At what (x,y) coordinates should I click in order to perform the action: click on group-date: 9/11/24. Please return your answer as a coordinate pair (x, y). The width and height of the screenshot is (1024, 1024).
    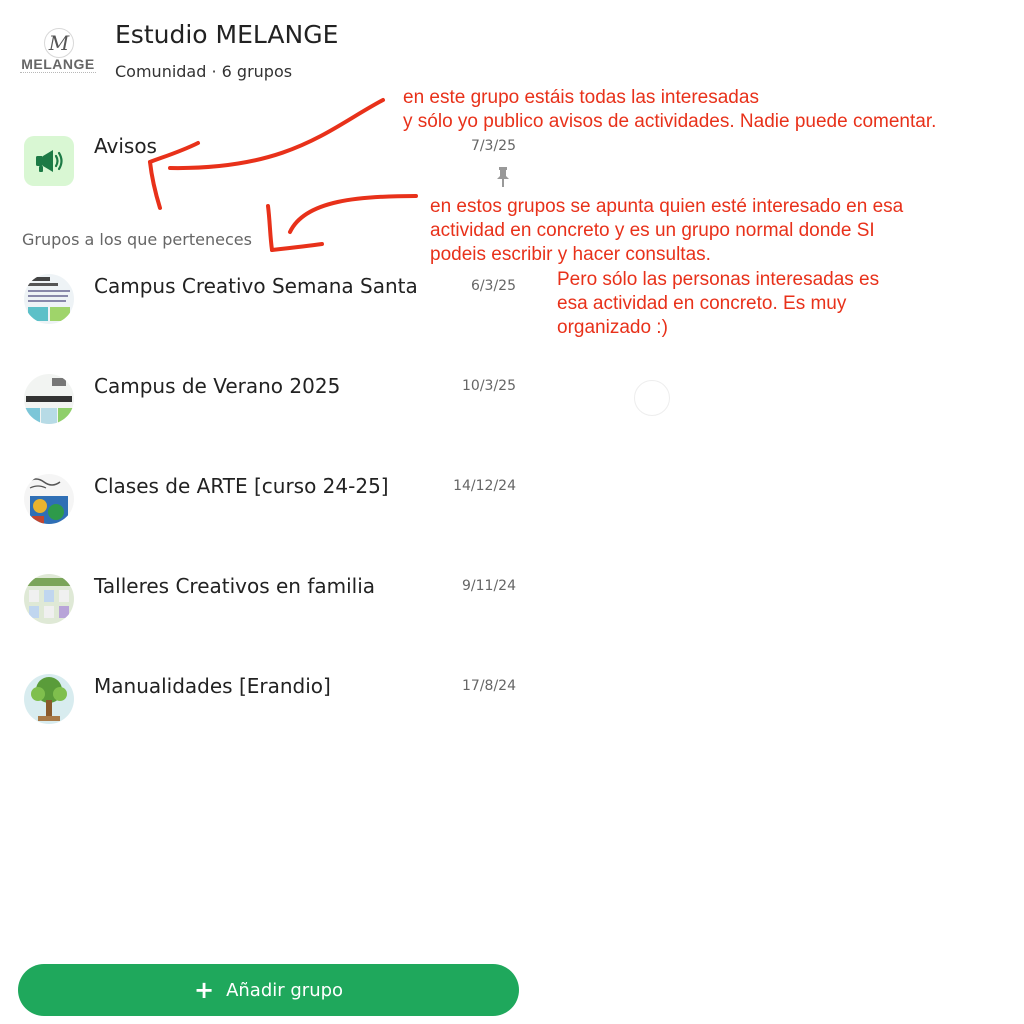
    Looking at the image, I should click on (489, 586).